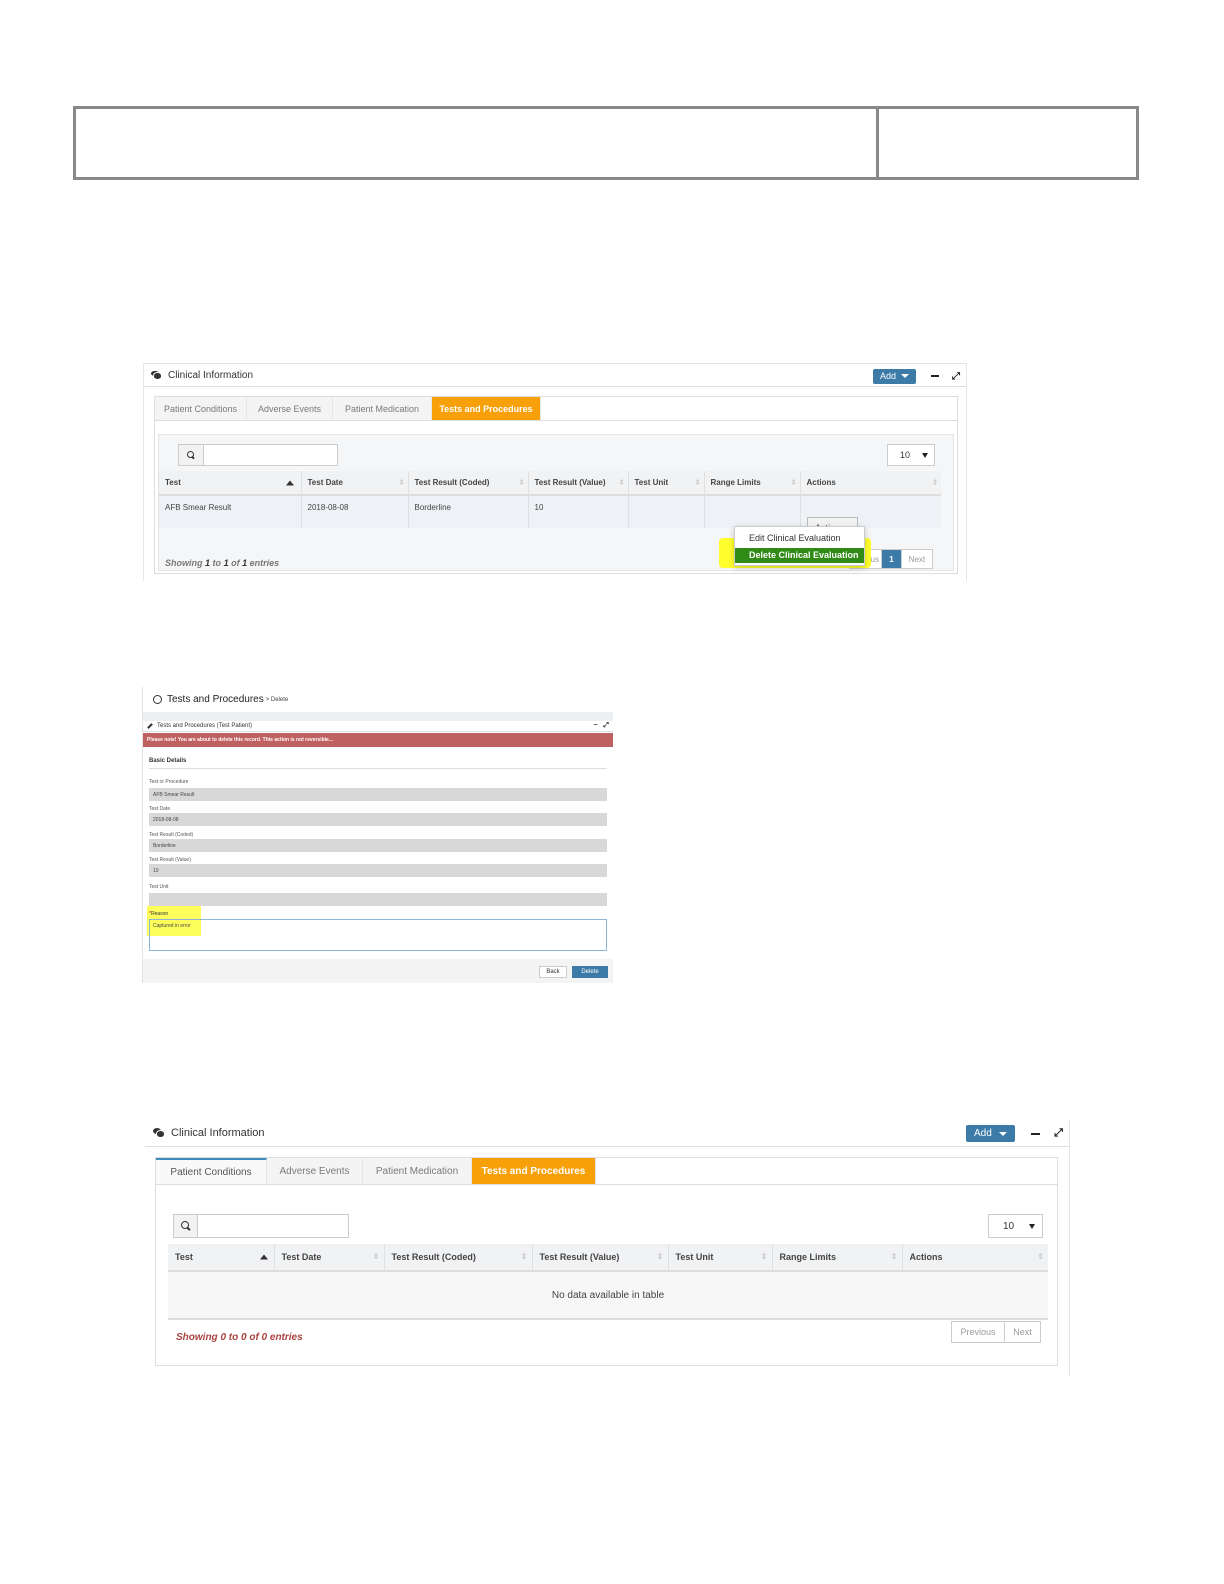 Image resolution: width=1224 pixels, height=1584 pixels. What do you see at coordinates (217, 563) in the screenshot?
I see `showing-to-word: to` at bounding box center [217, 563].